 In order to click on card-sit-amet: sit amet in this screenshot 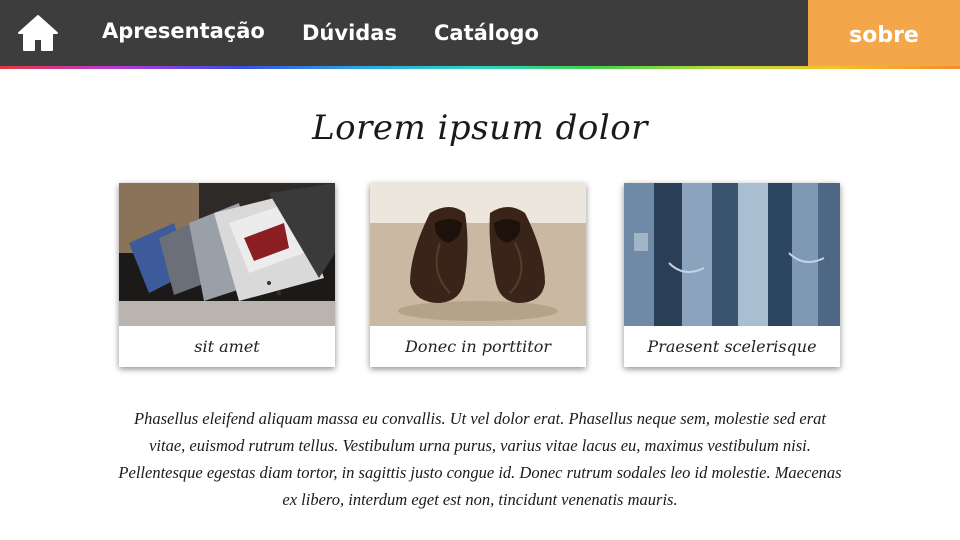, I will do `click(227, 275)`.